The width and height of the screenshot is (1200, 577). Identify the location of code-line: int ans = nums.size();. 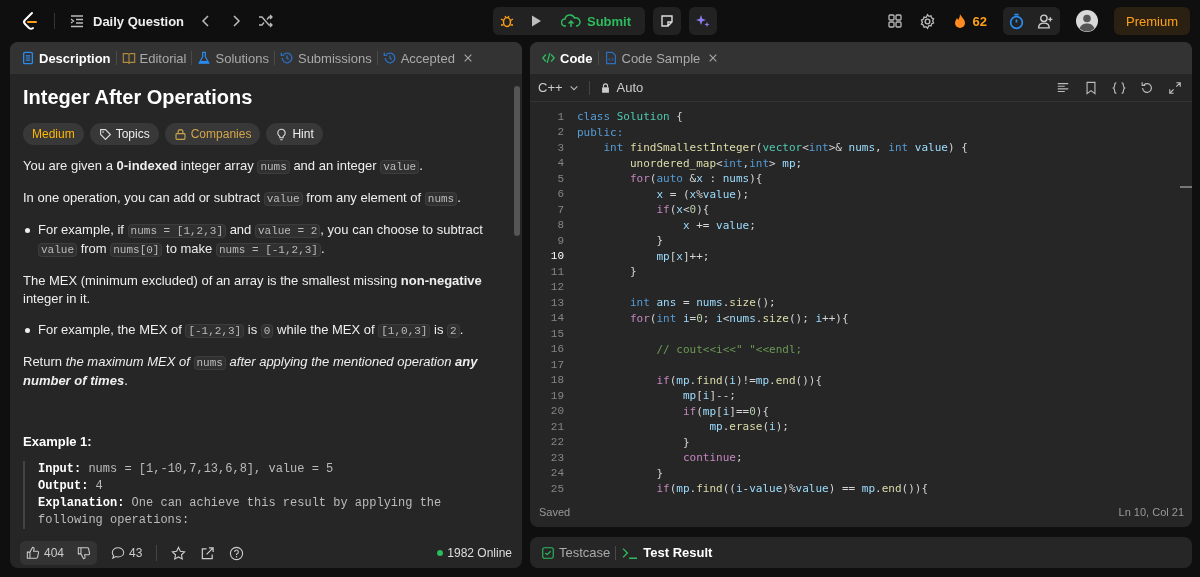
(702, 303).